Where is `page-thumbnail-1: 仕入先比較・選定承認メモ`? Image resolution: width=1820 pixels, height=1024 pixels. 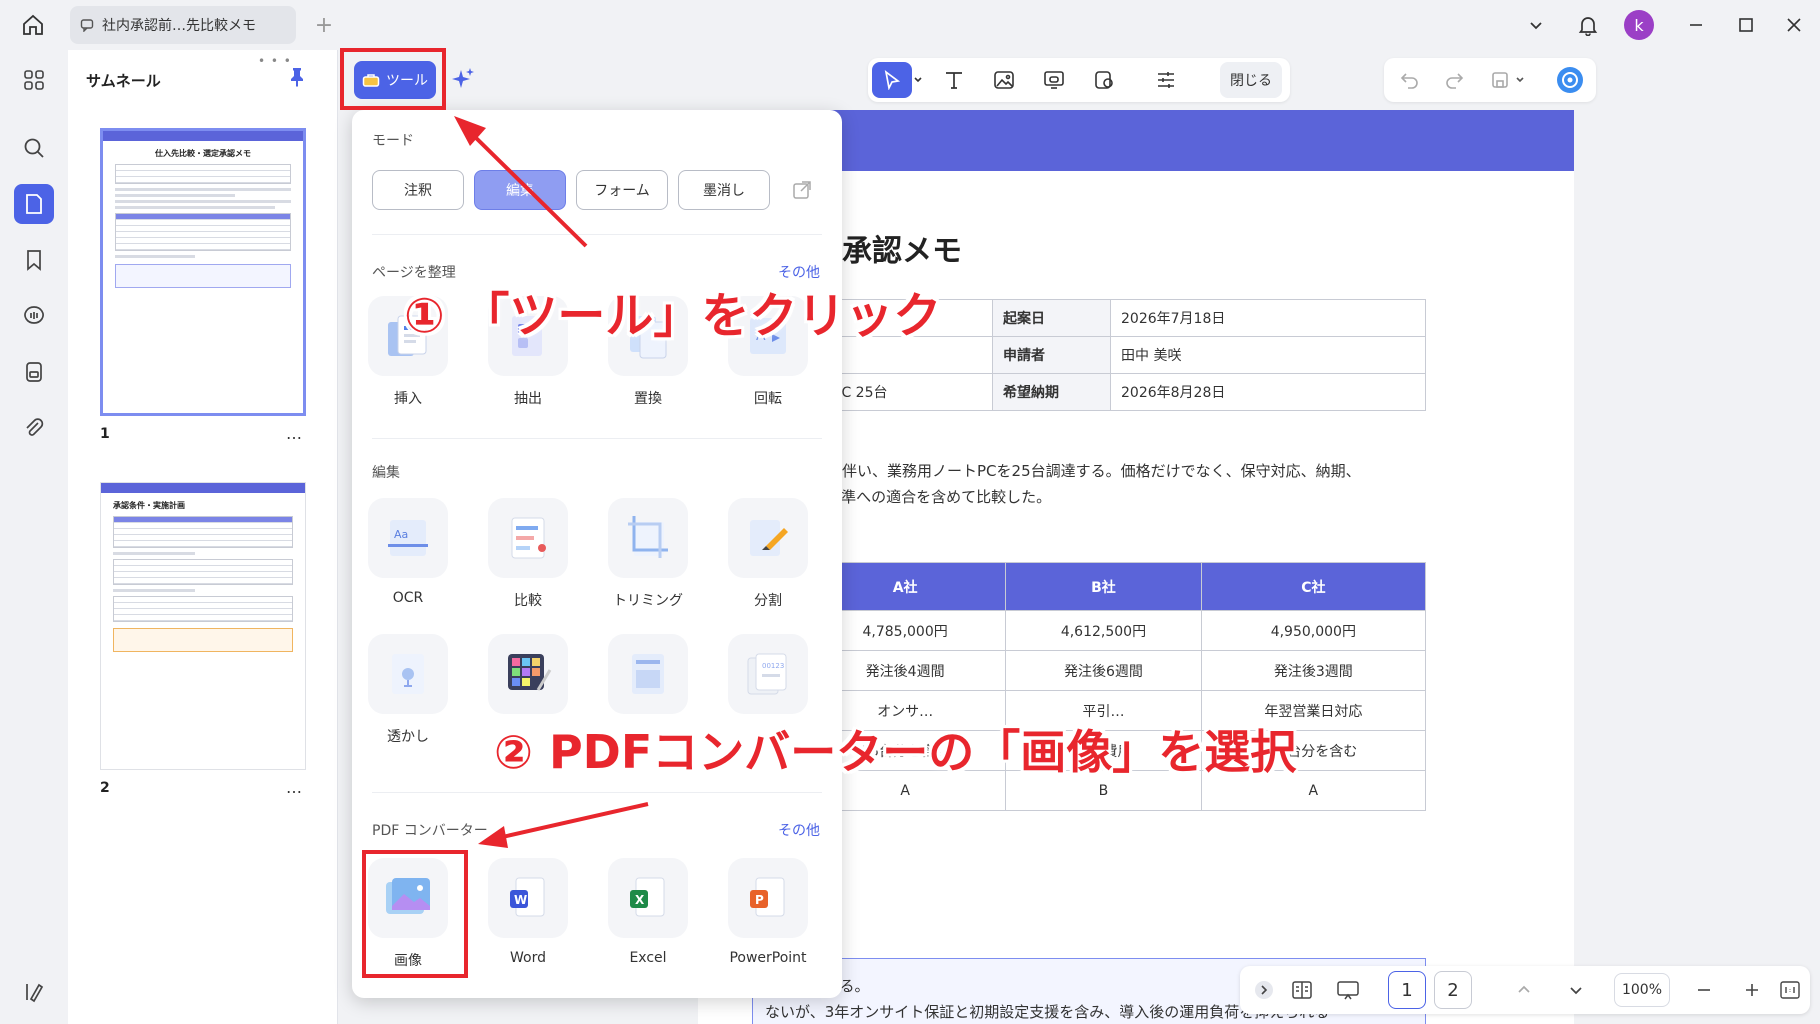 page-thumbnail-1: 仕入先比較・選定承認メモ is located at coordinates (203, 272).